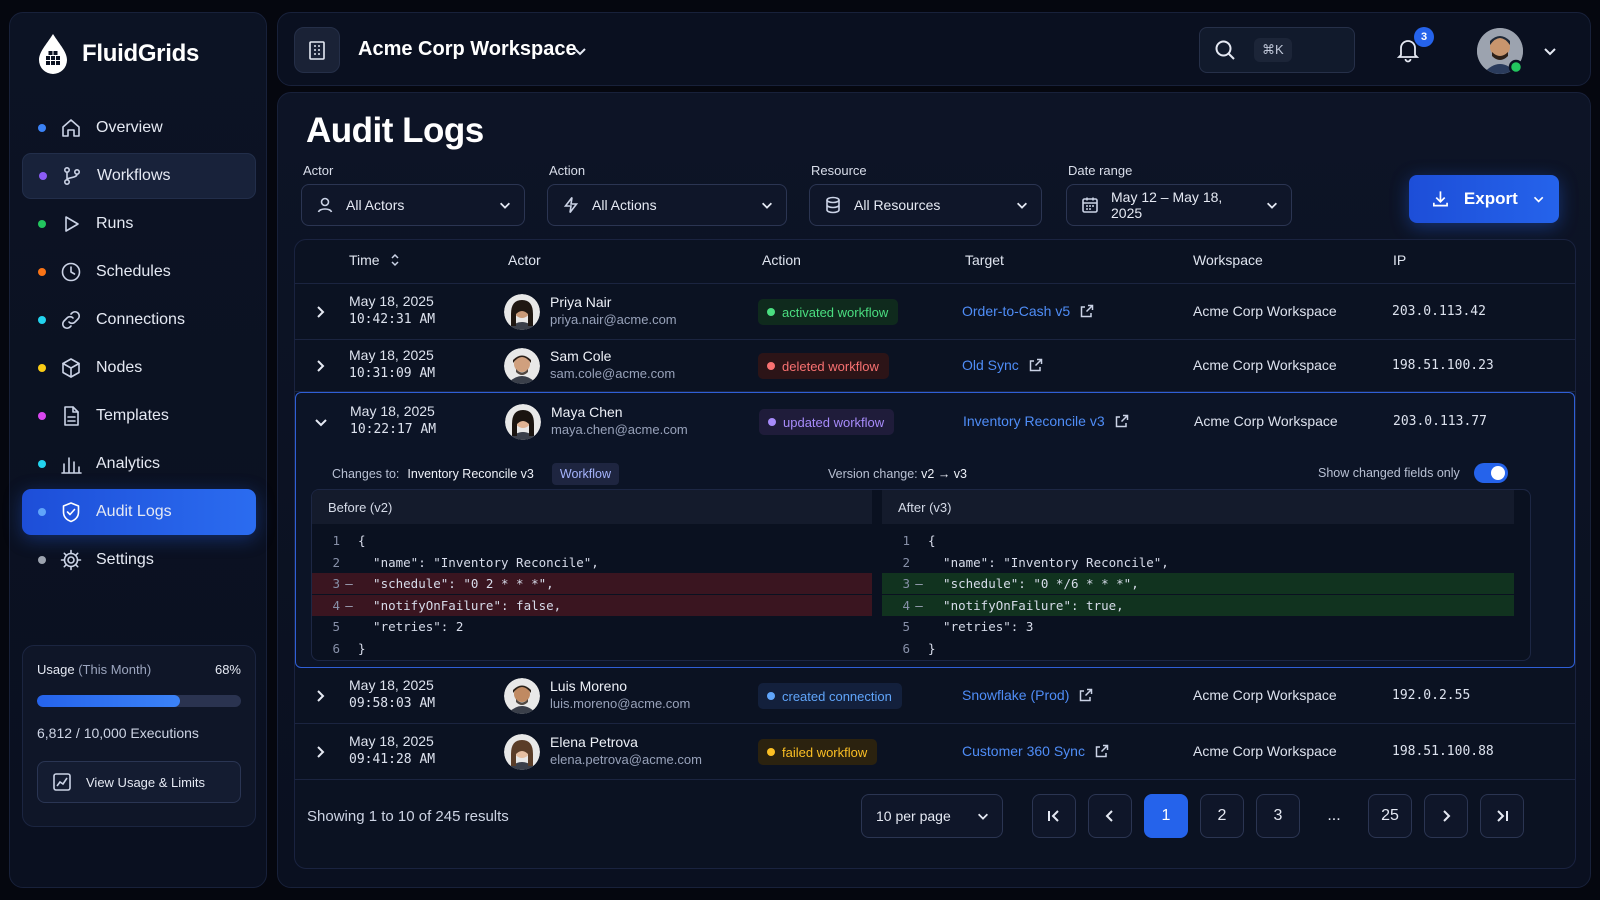 The image size is (1600, 900). What do you see at coordinates (139, 320) in the screenshot?
I see `sidebar-item-connections: Connections` at bounding box center [139, 320].